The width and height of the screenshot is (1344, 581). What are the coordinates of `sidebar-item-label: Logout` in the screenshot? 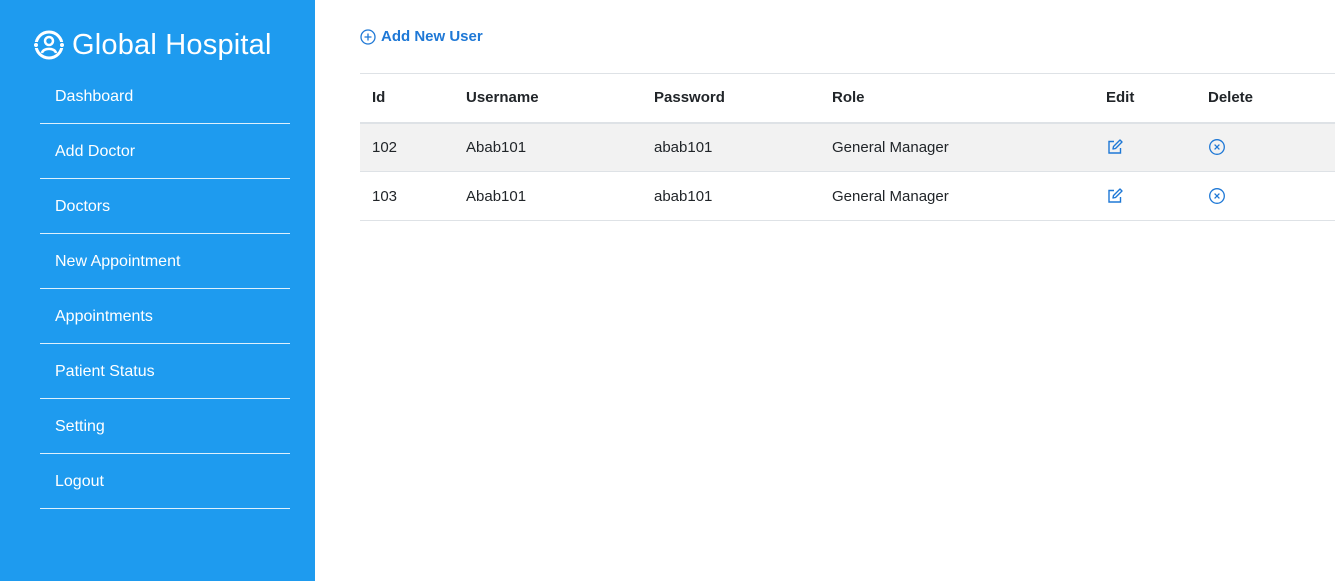 It's located at (79, 481).